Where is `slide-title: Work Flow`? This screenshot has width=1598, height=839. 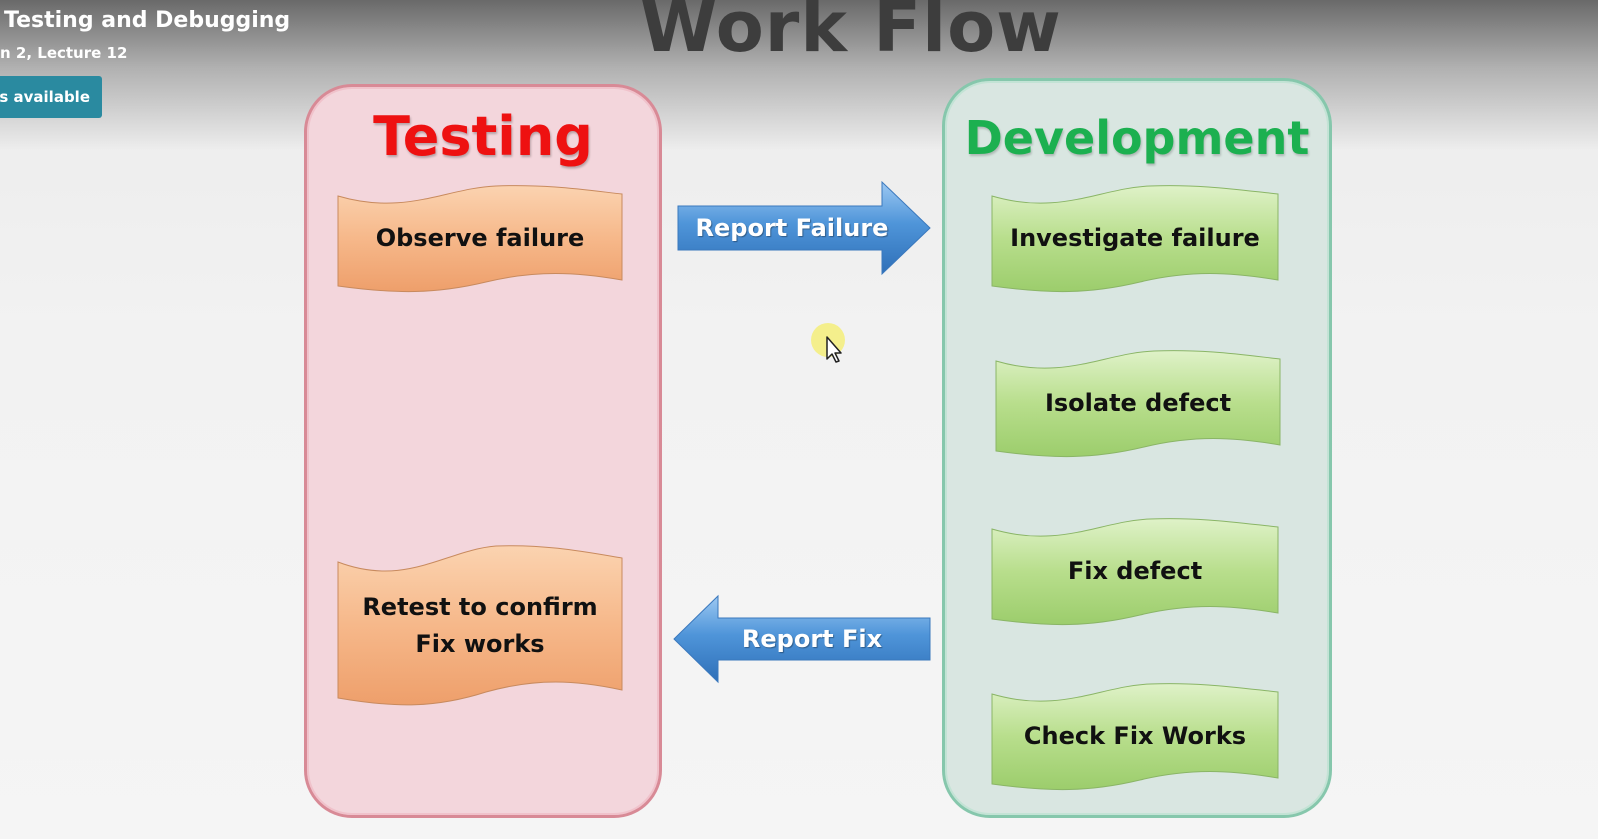
slide-title: Work Flow is located at coordinates (851, 34).